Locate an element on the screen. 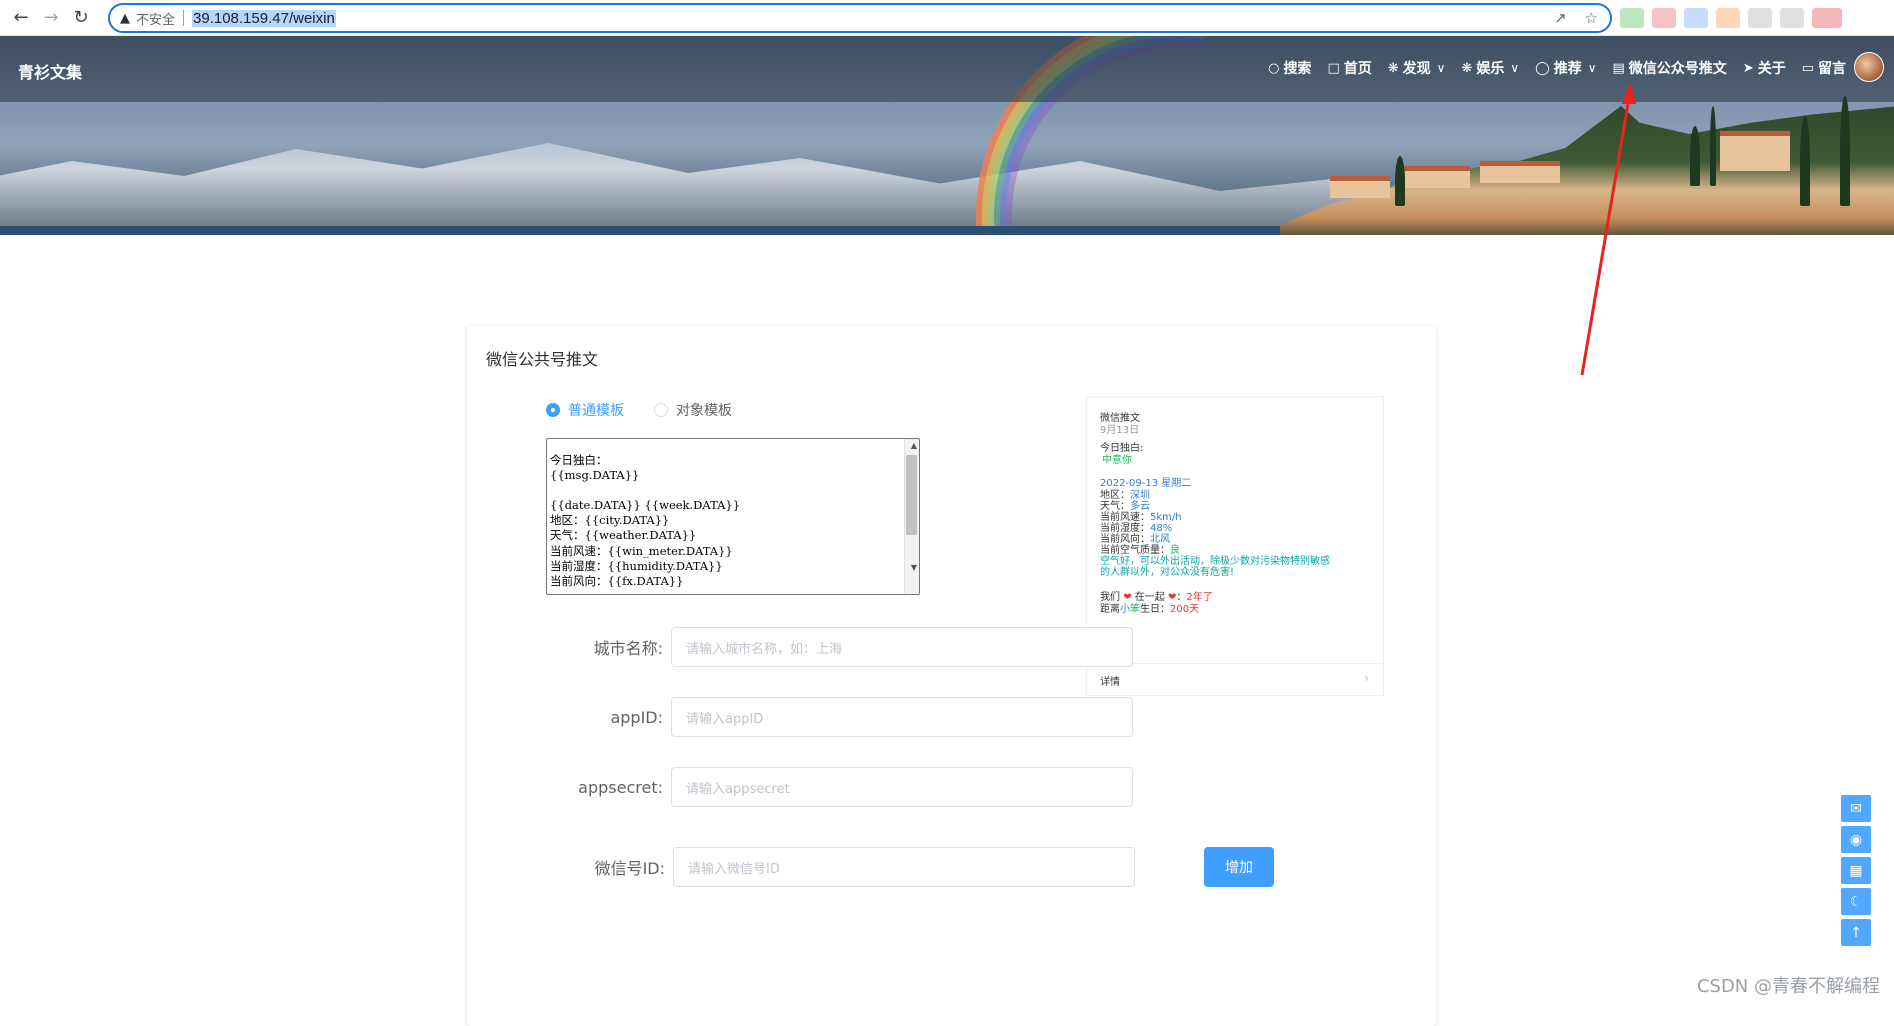 The image size is (1894, 1026). card-title: 微信公共号推文 is located at coordinates (542, 359).